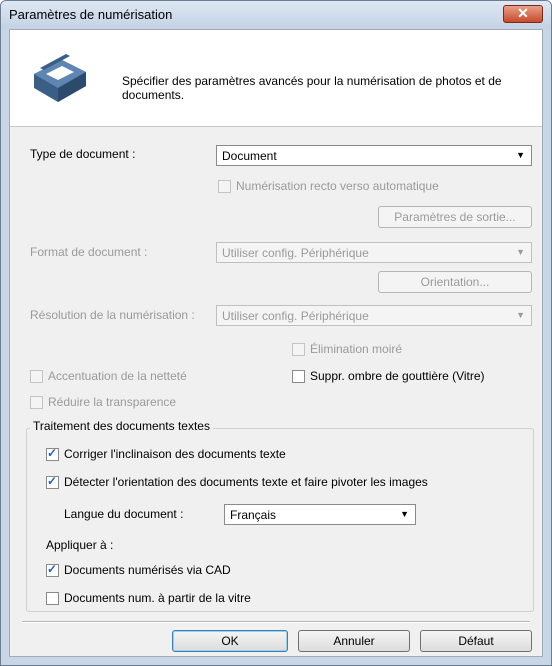 Image resolution: width=552 pixels, height=666 pixels. I want to click on ok-button: OK, so click(230, 641).